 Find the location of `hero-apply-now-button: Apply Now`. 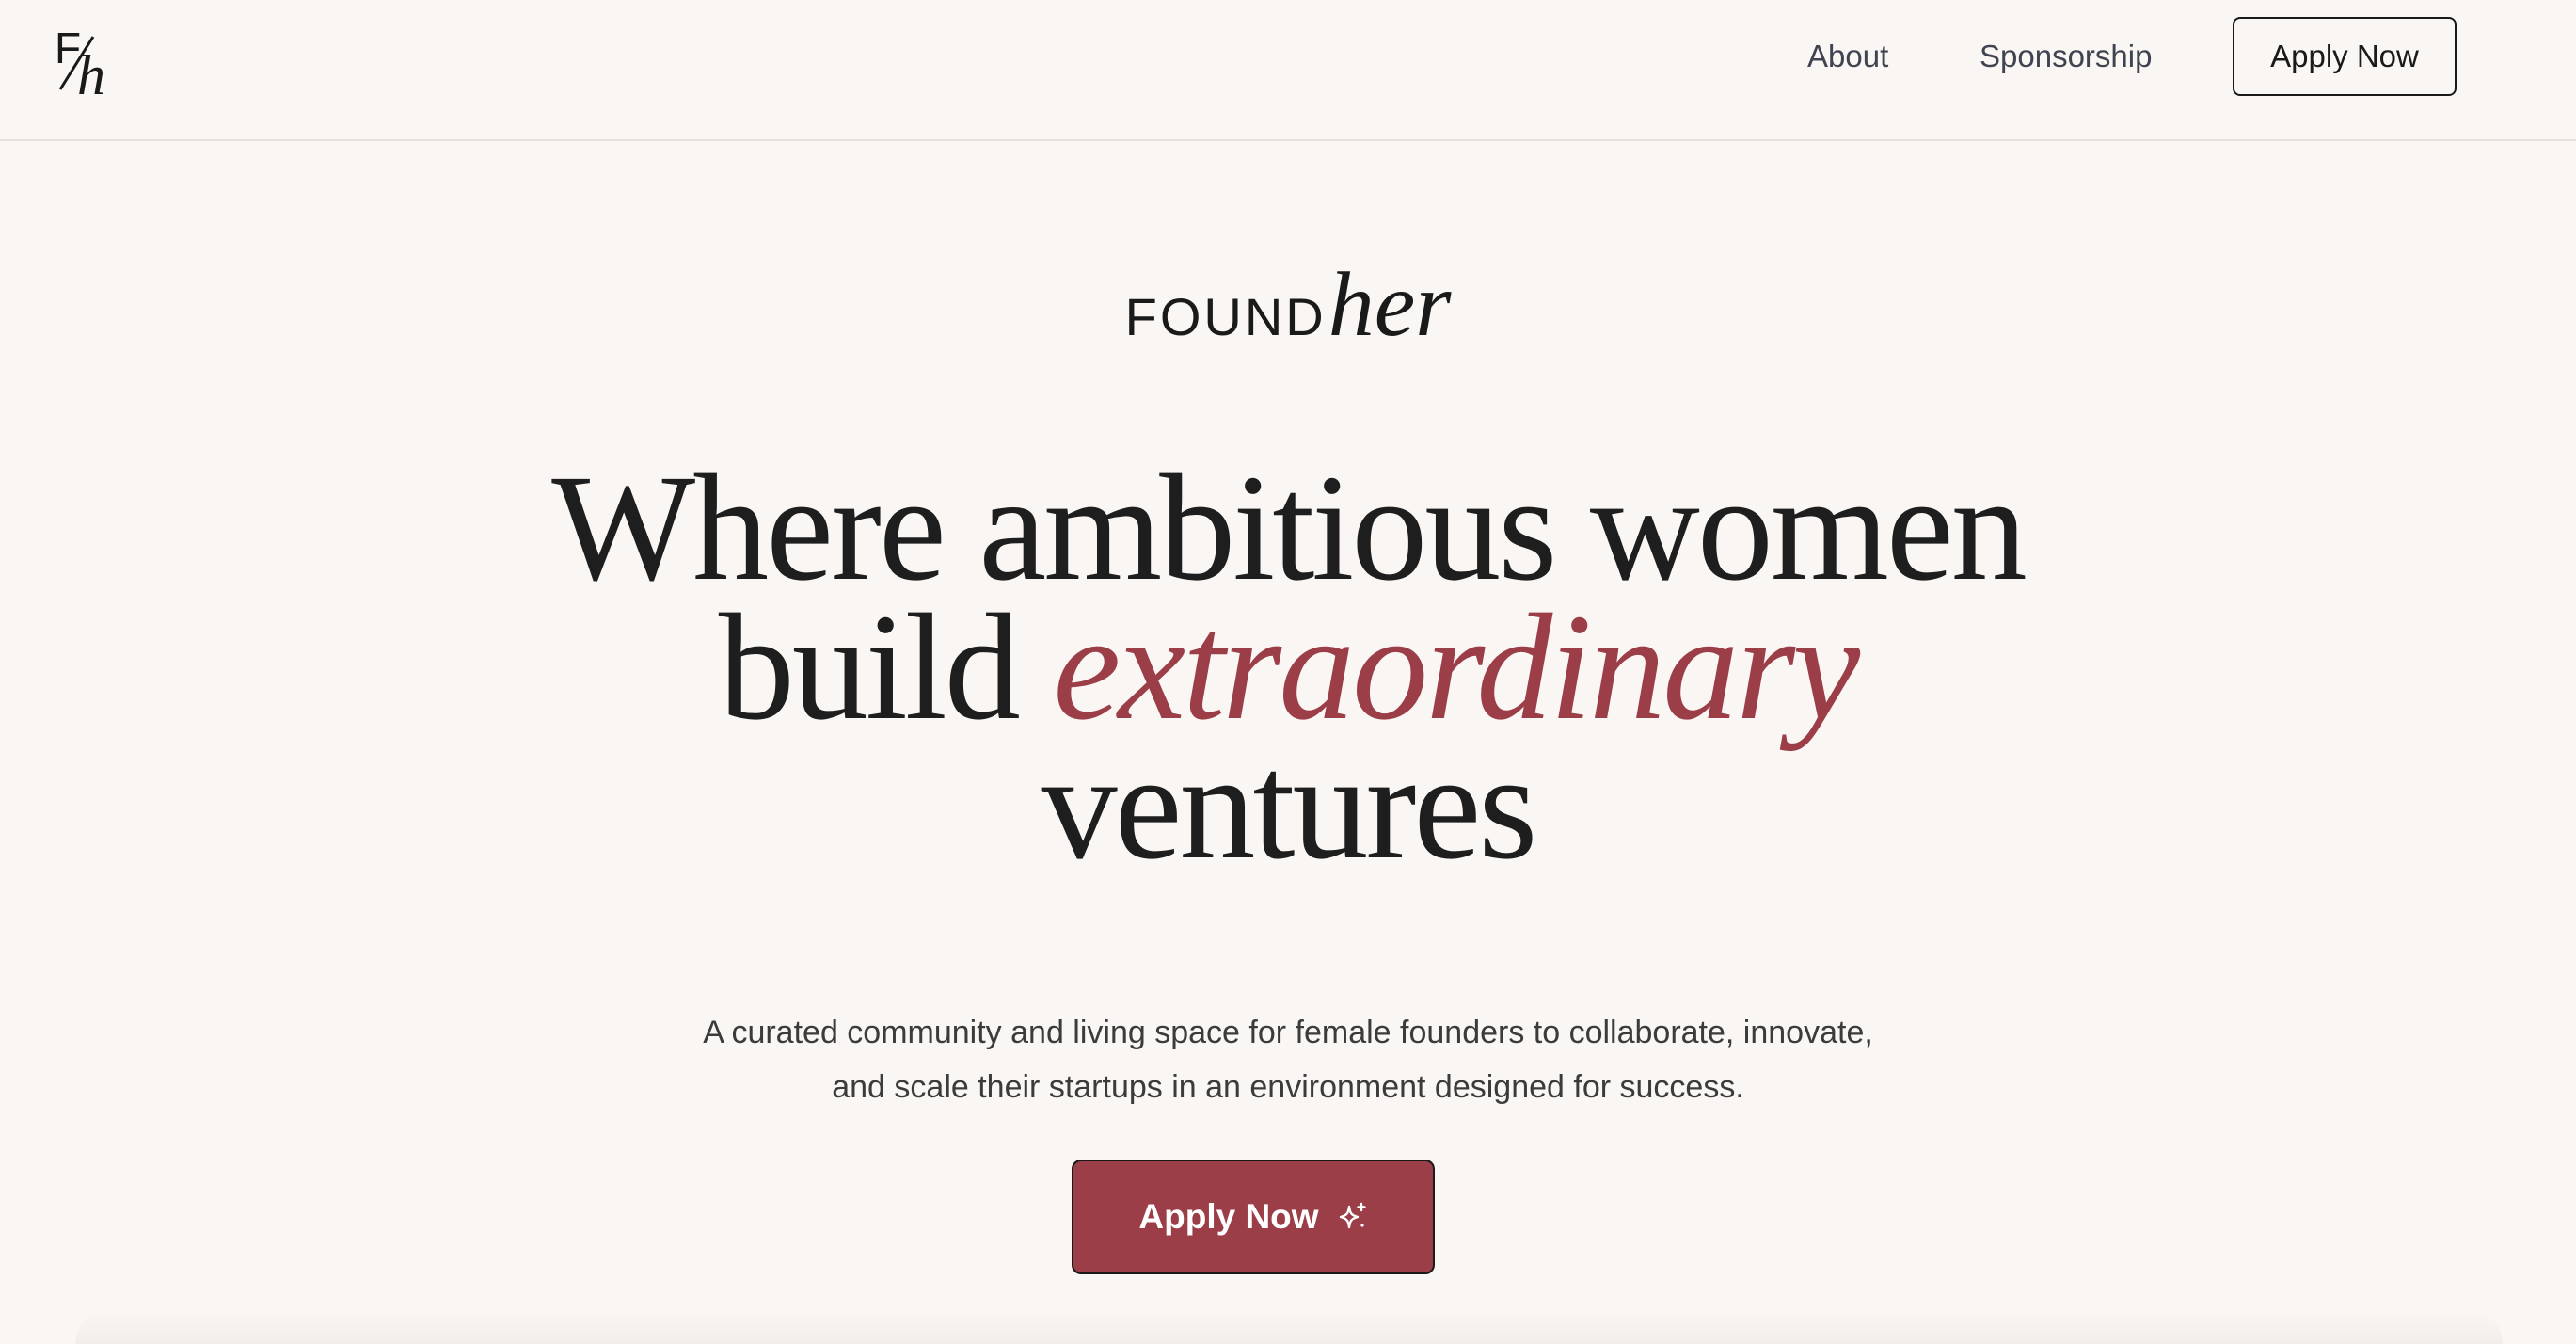

hero-apply-now-button: Apply Now is located at coordinates (1254, 1217).